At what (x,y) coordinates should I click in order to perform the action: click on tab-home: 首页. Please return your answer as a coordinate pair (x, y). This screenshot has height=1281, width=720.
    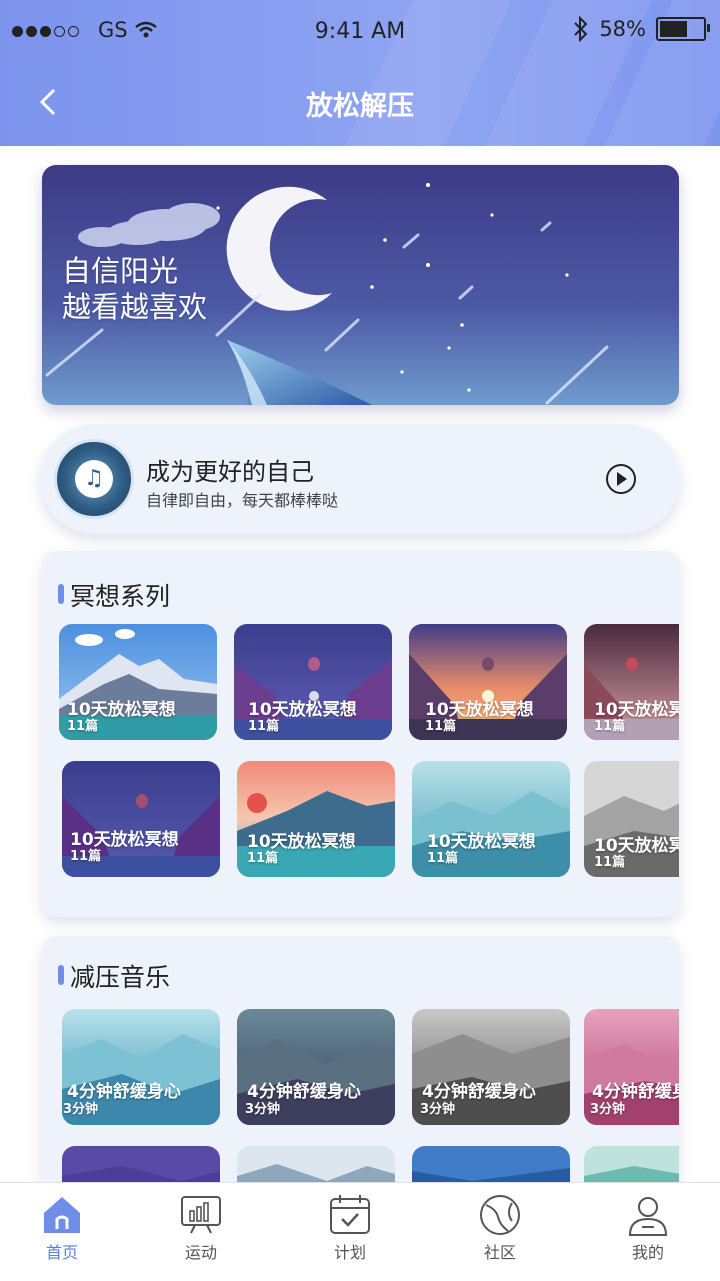
    Looking at the image, I should click on (62, 1228).